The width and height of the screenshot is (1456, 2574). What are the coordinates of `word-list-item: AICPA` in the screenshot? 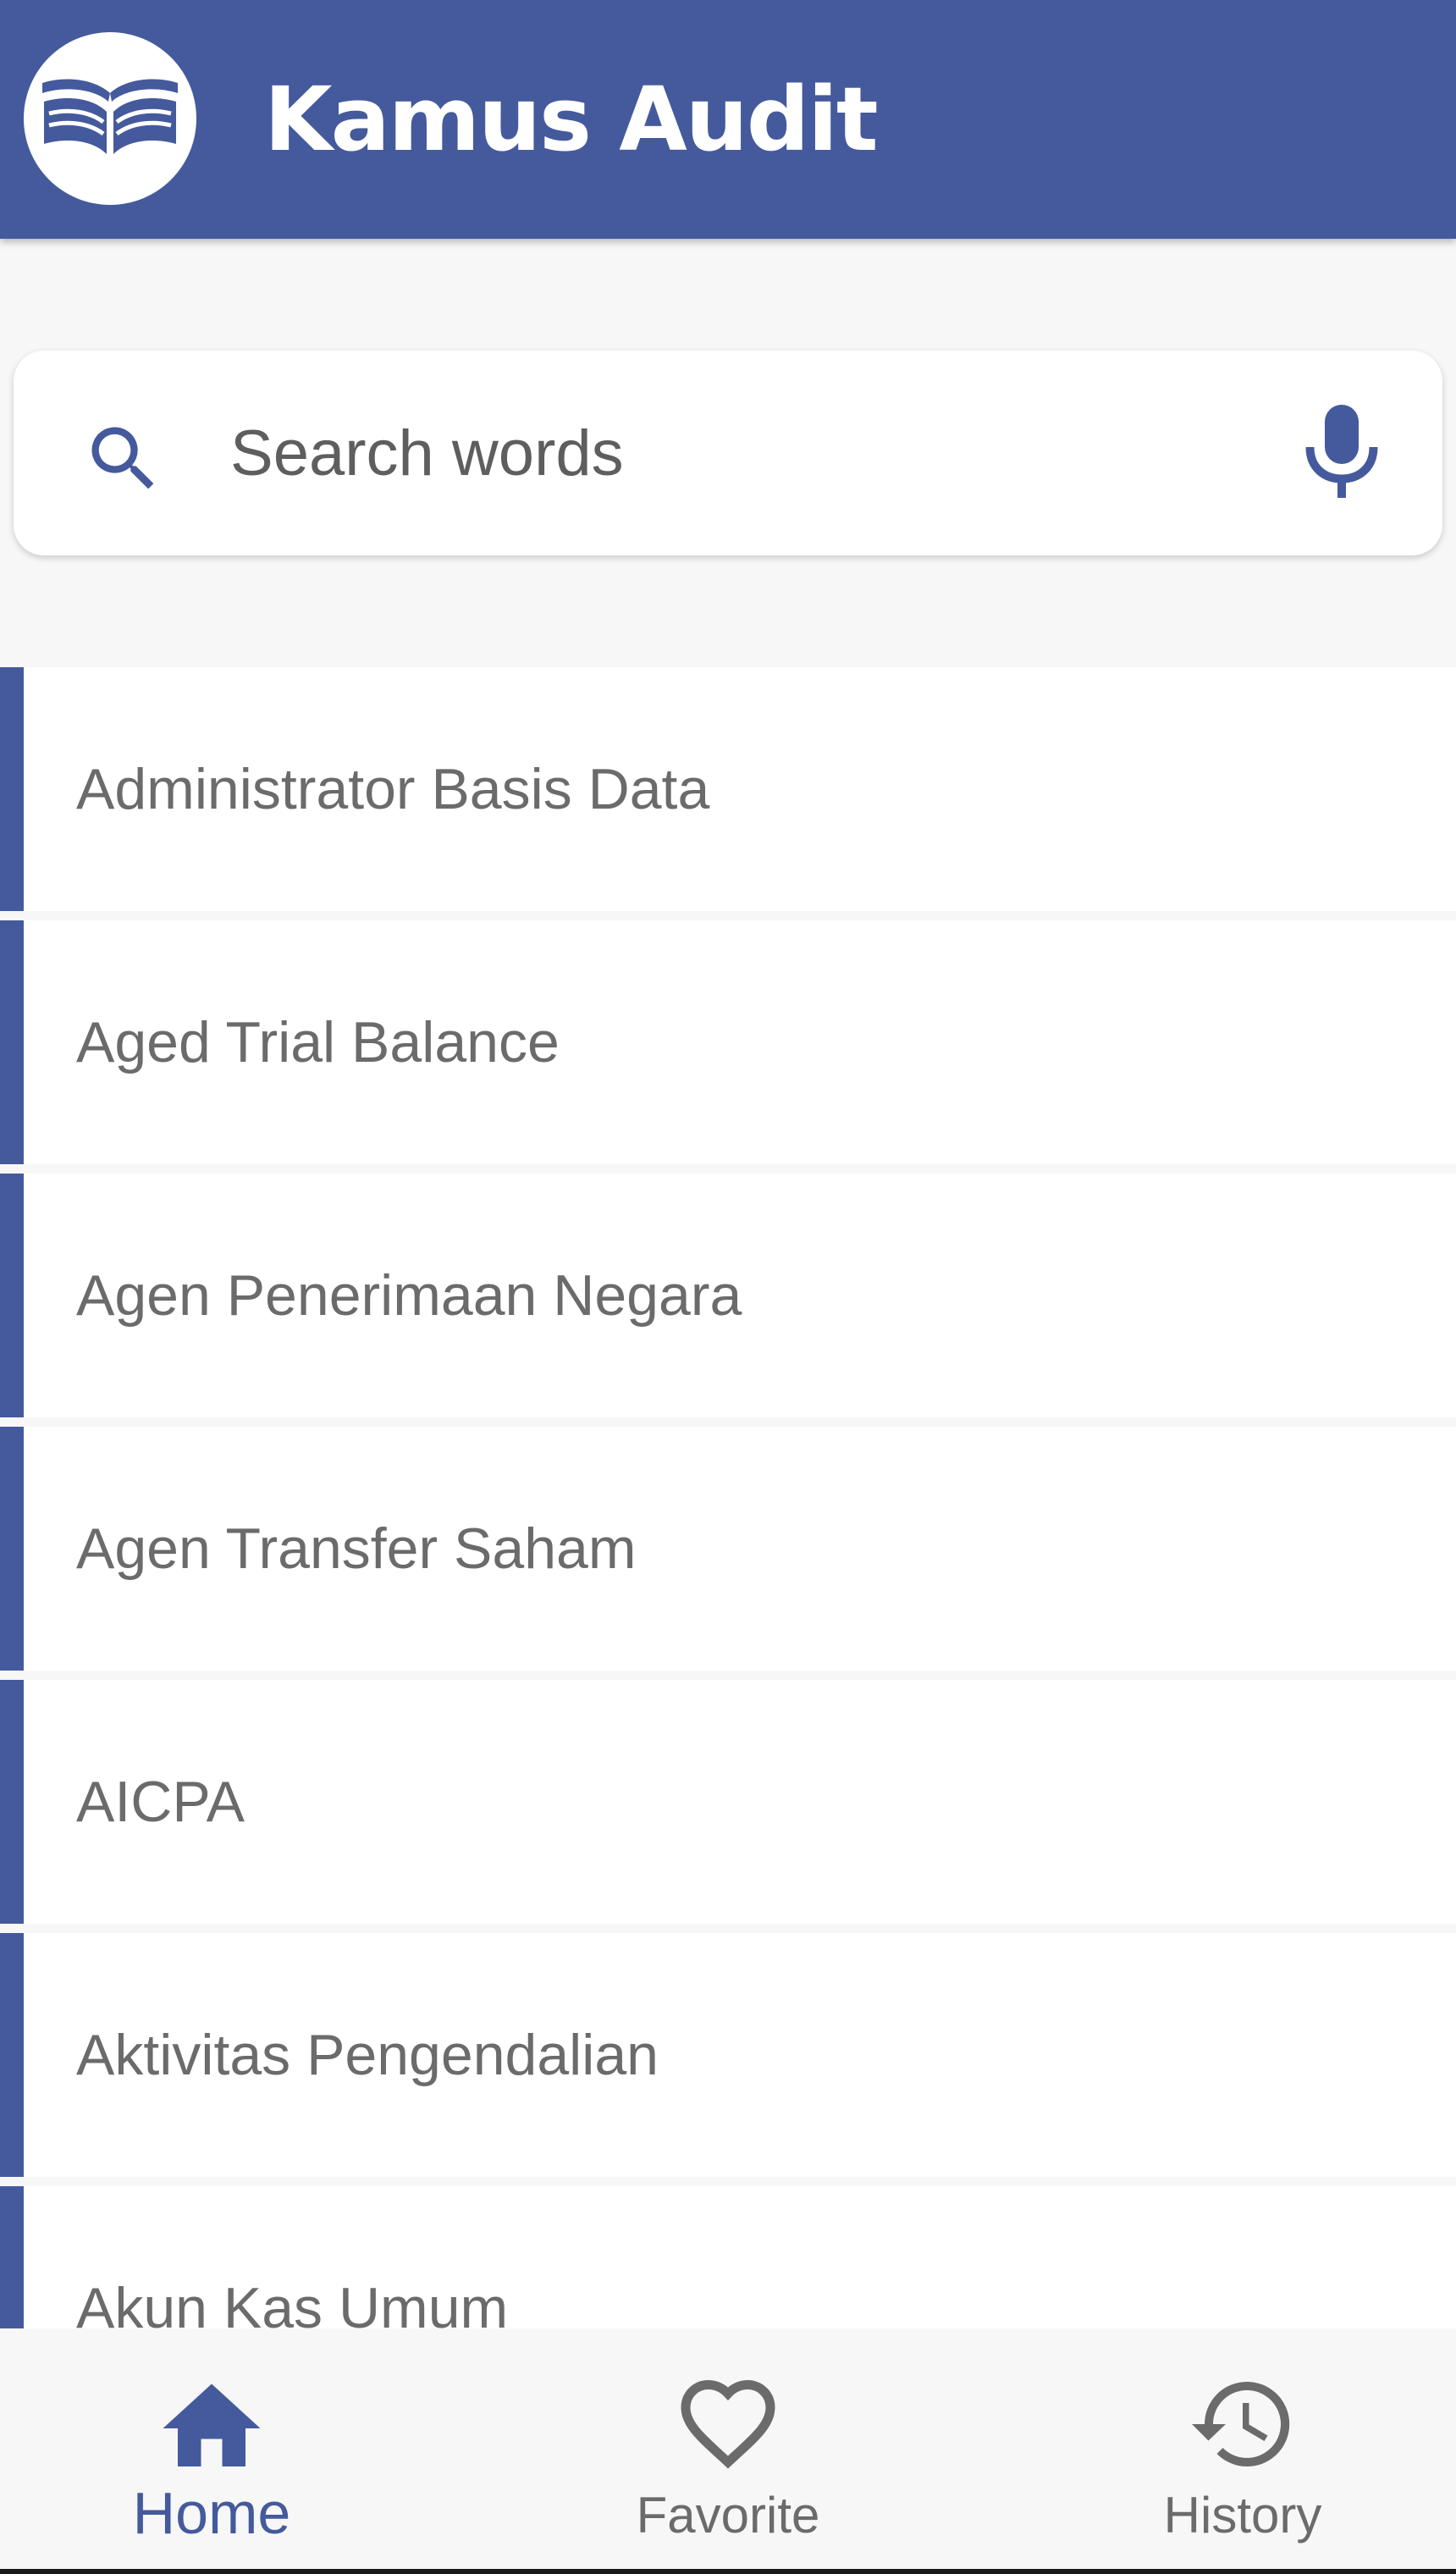 It's located at (728, 1802).